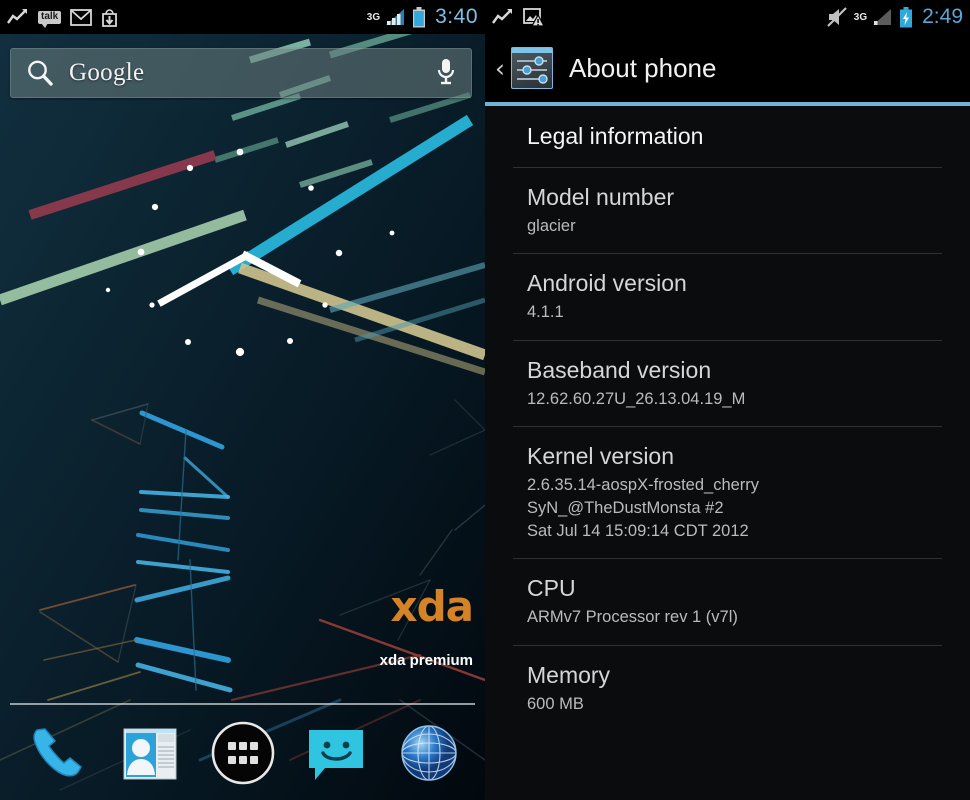 The image size is (970, 800). Describe the element at coordinates (636, 398) in the screenshot. I see `value-line: 12.62.60.27U_26.13.04.19_M` at that location.